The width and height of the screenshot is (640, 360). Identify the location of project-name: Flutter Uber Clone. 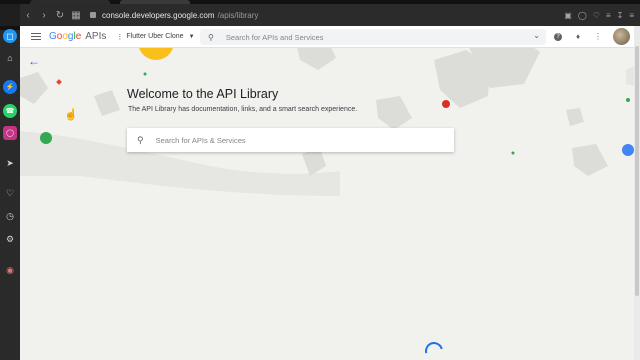
(155, 36).